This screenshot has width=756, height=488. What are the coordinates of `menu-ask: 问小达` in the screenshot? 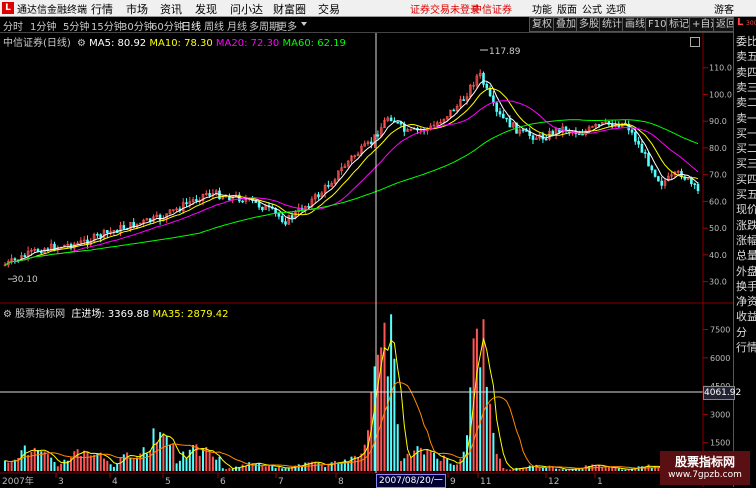 It's located at (246, 9).